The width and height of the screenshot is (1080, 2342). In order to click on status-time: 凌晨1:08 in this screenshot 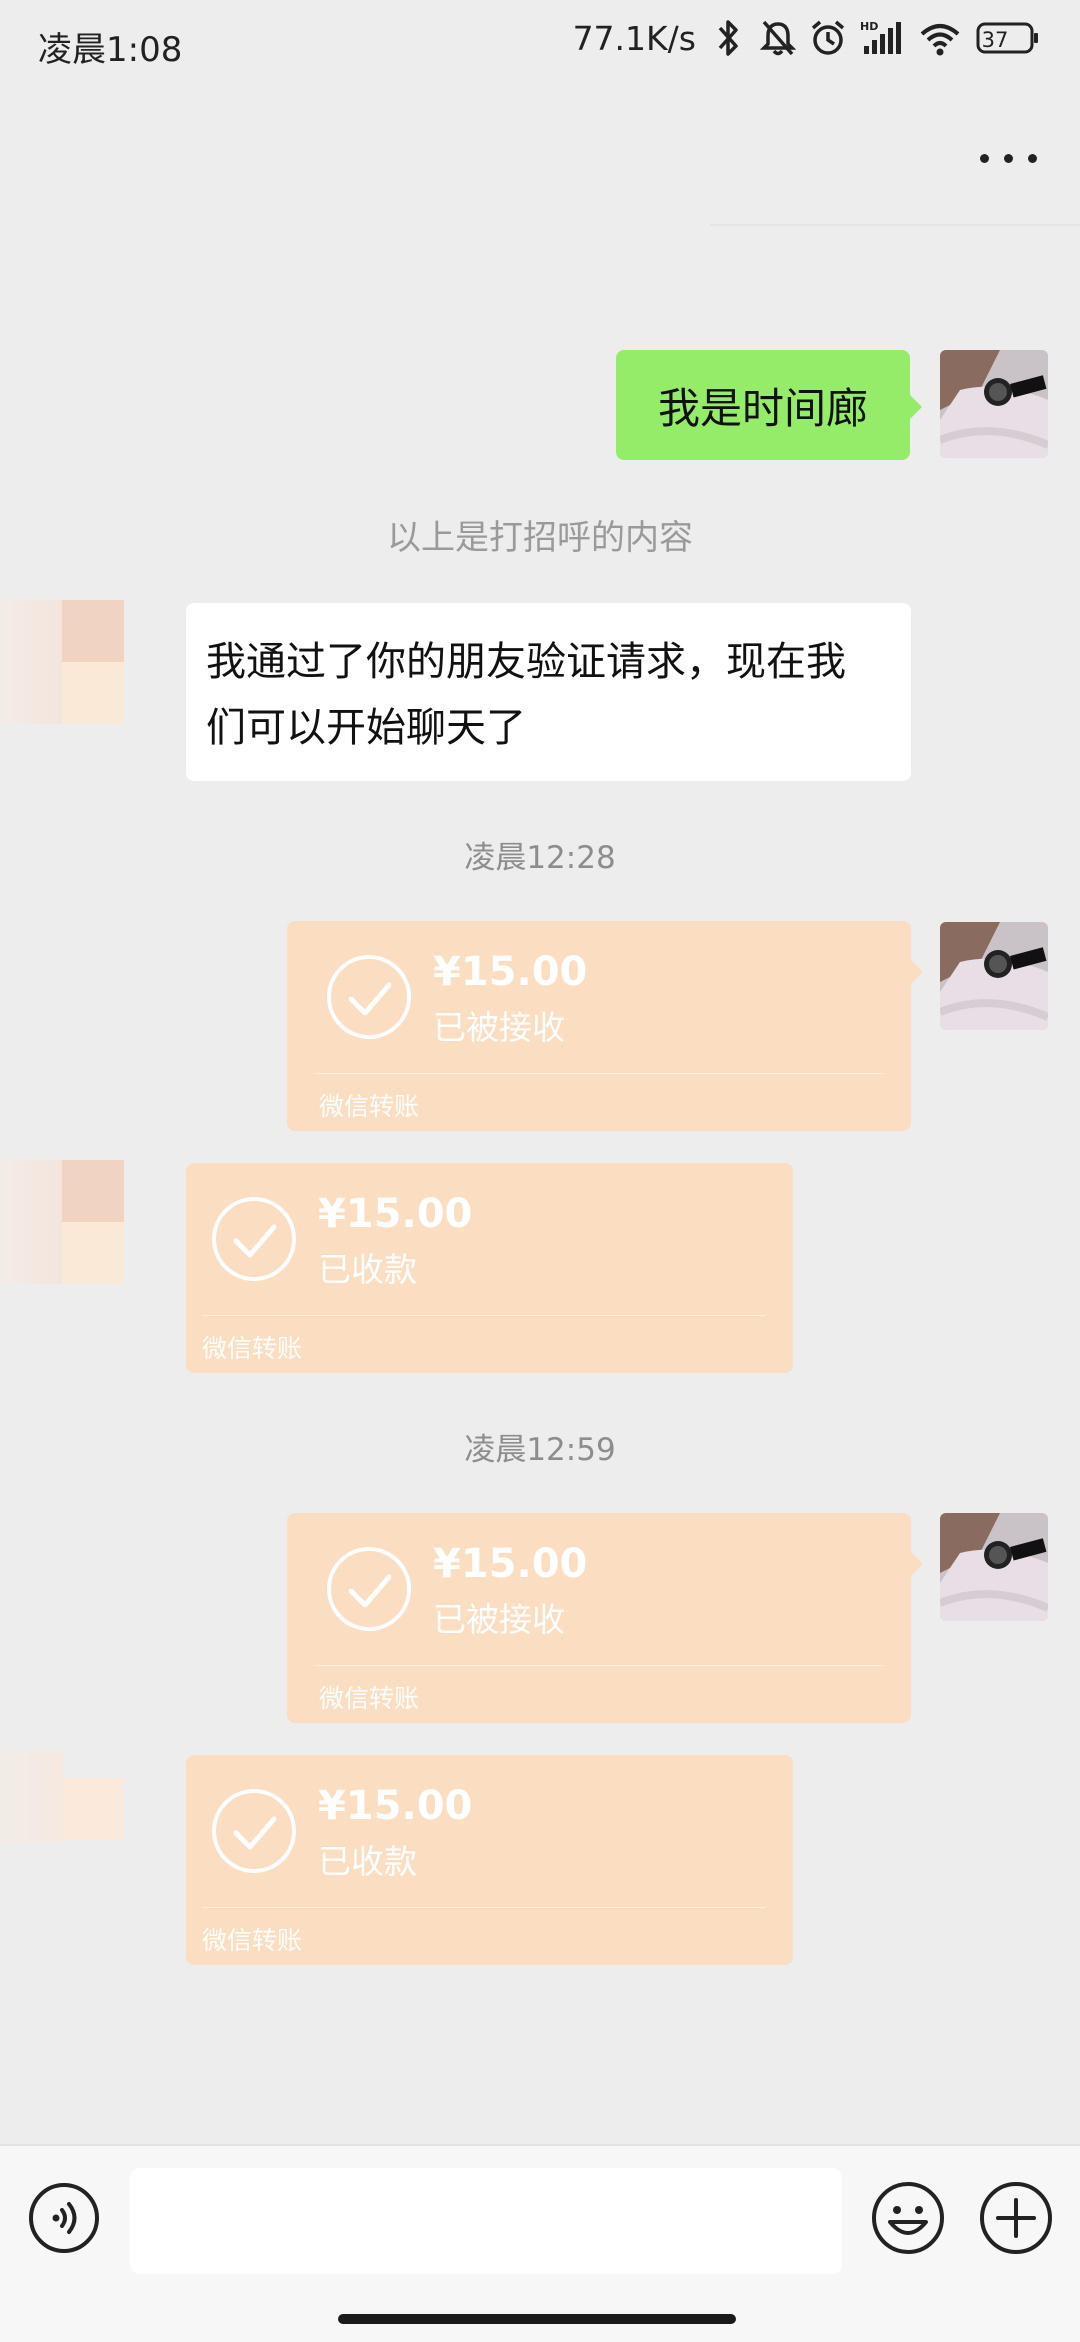, I will do `click(110, 50)`.